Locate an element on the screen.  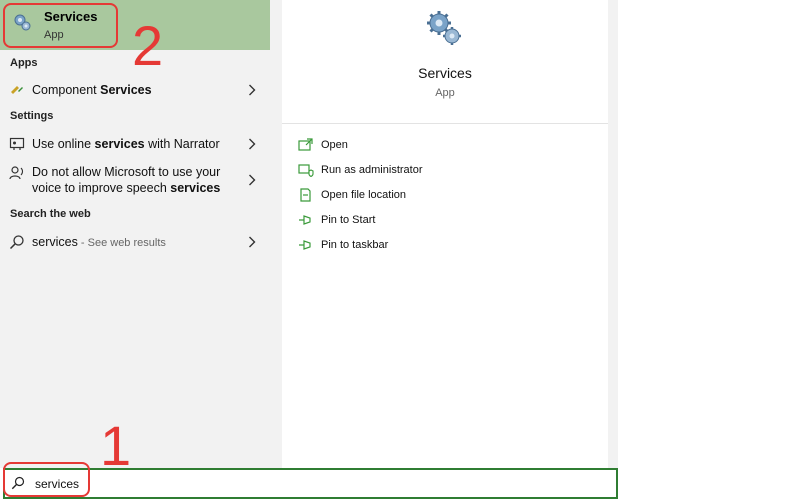
result-label: services - See web results is located at coordinates (99, 242).